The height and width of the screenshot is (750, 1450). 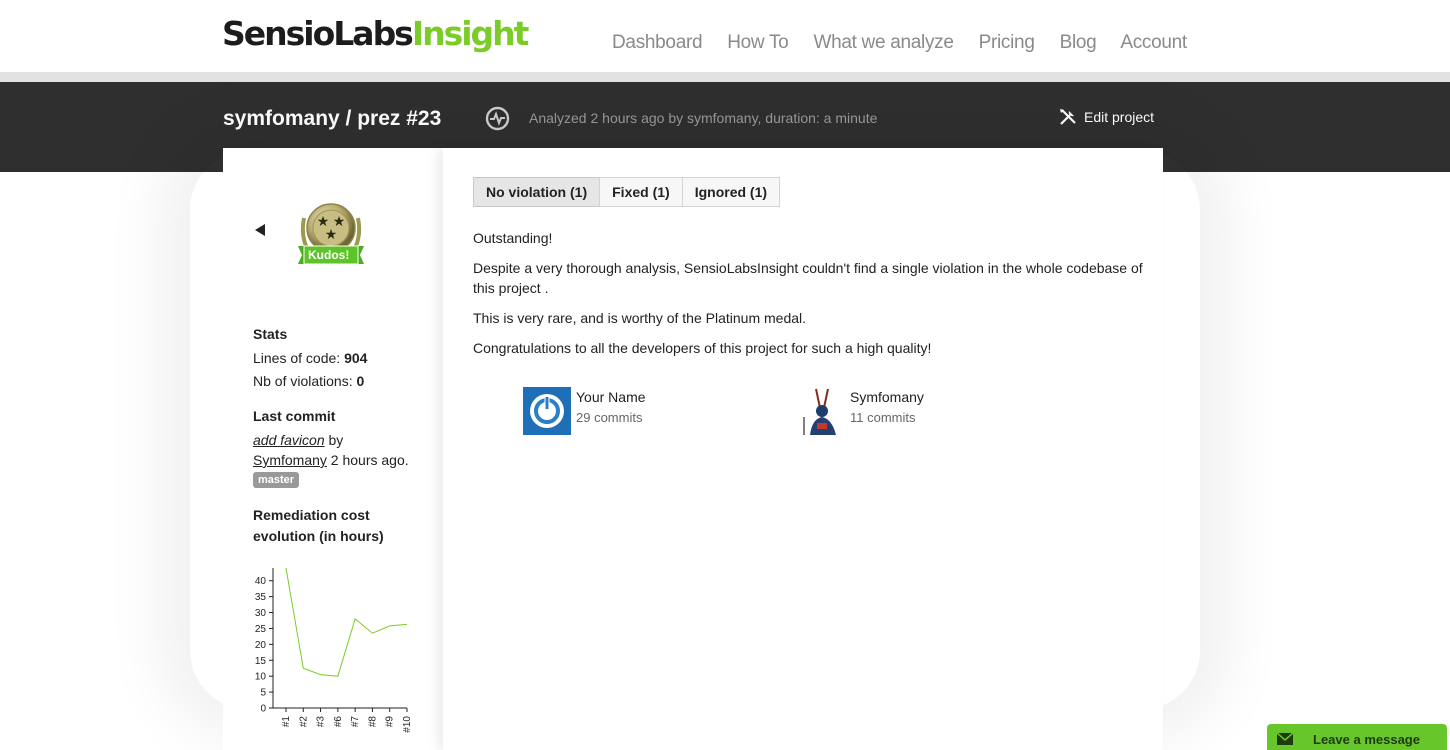 I want to click on tab-no-violation: No violation (1), so click(x=537, y=192).